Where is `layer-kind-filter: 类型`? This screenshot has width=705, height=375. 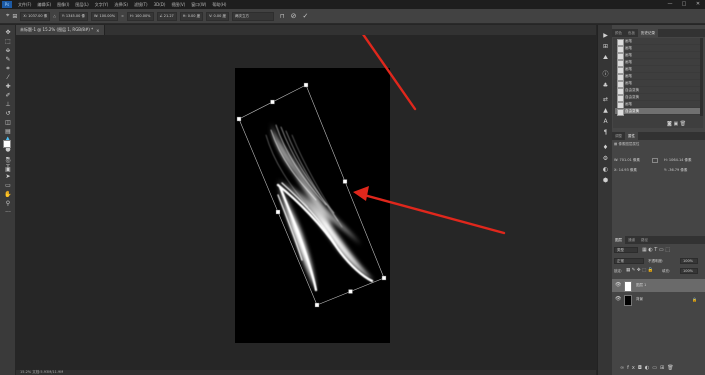
layer-kind-filter: 类型 is located at coordinates (626, 250).